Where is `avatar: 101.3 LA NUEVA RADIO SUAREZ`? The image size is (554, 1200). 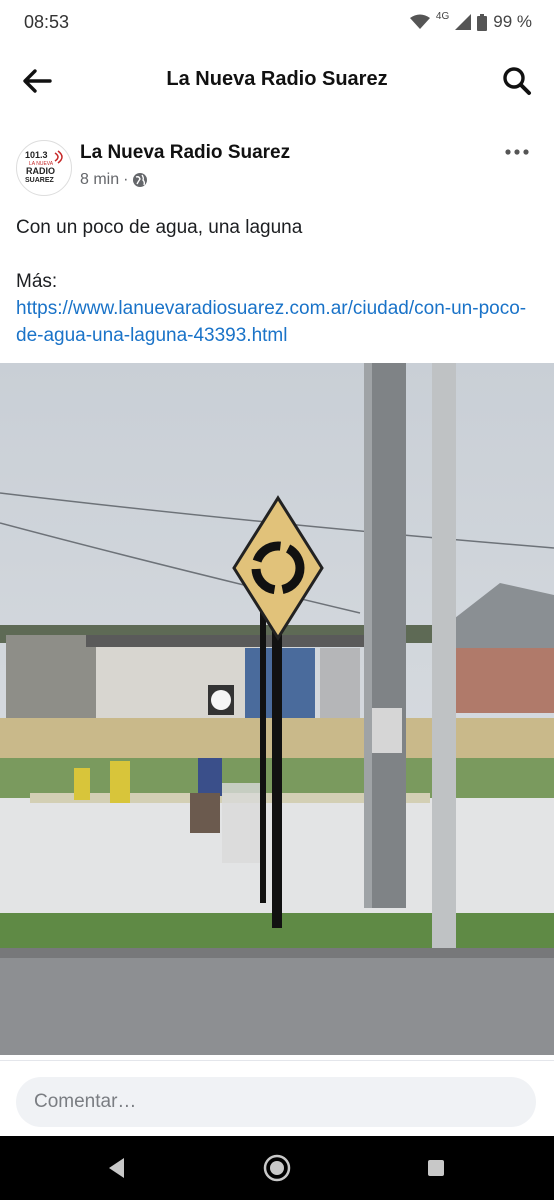
avatar: 101.3 LA NUEVA RADIO SUAREZ is located at coordinates (44, 168).